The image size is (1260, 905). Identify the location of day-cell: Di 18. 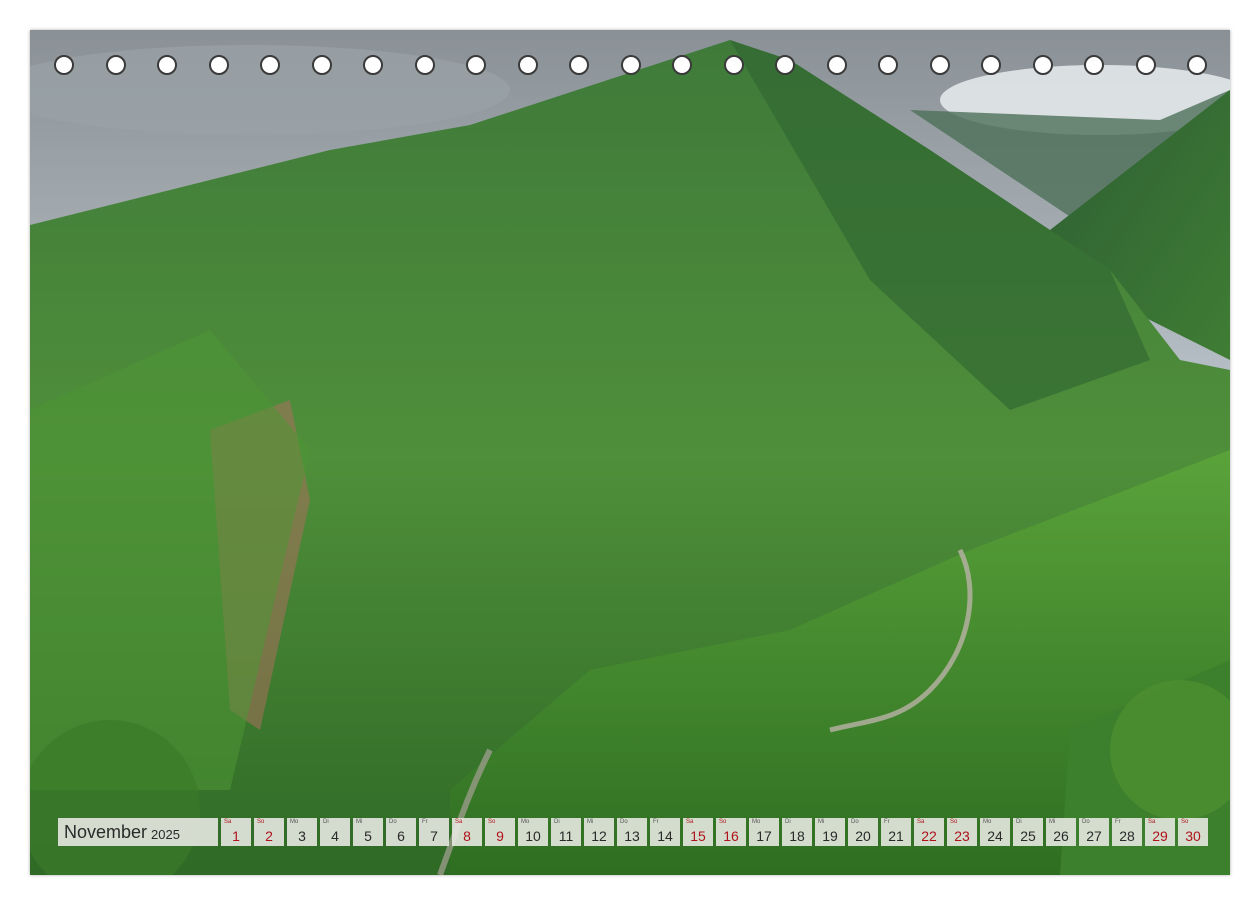
(797, 832).